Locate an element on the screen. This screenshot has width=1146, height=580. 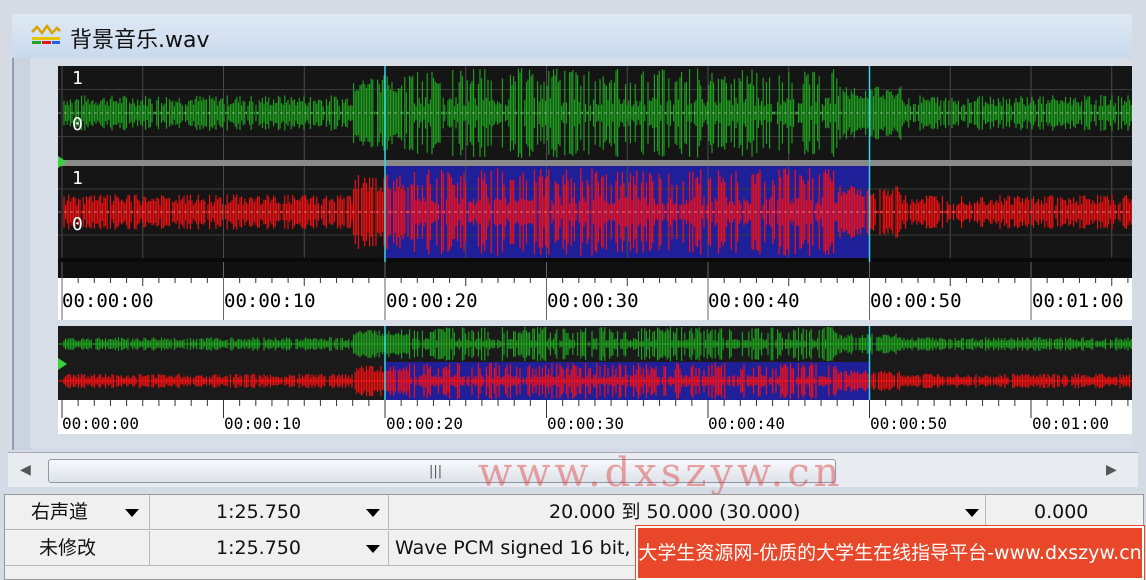
channel-1-level-label: 1 is located at coordinates (77, 78).